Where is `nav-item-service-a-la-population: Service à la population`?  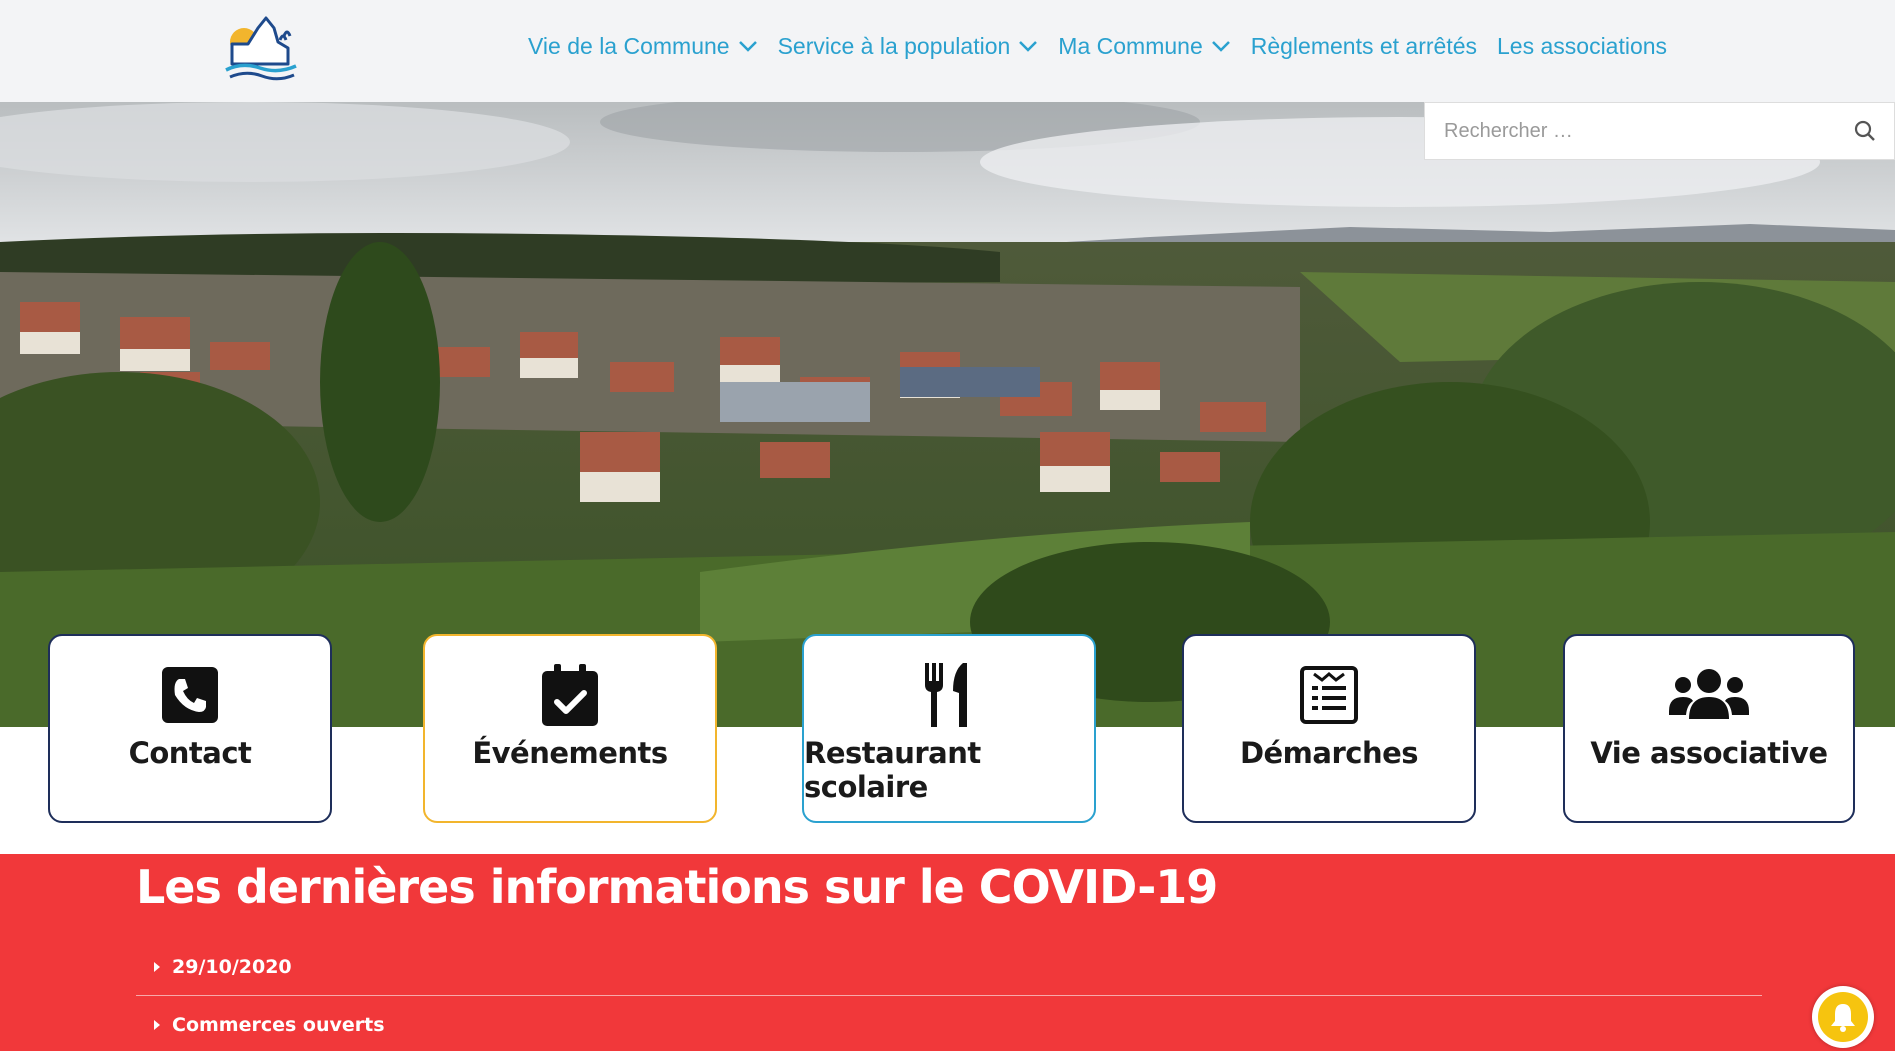
nav-item-service-a-la-population: Service à la population is located at coordinates (908, 46).